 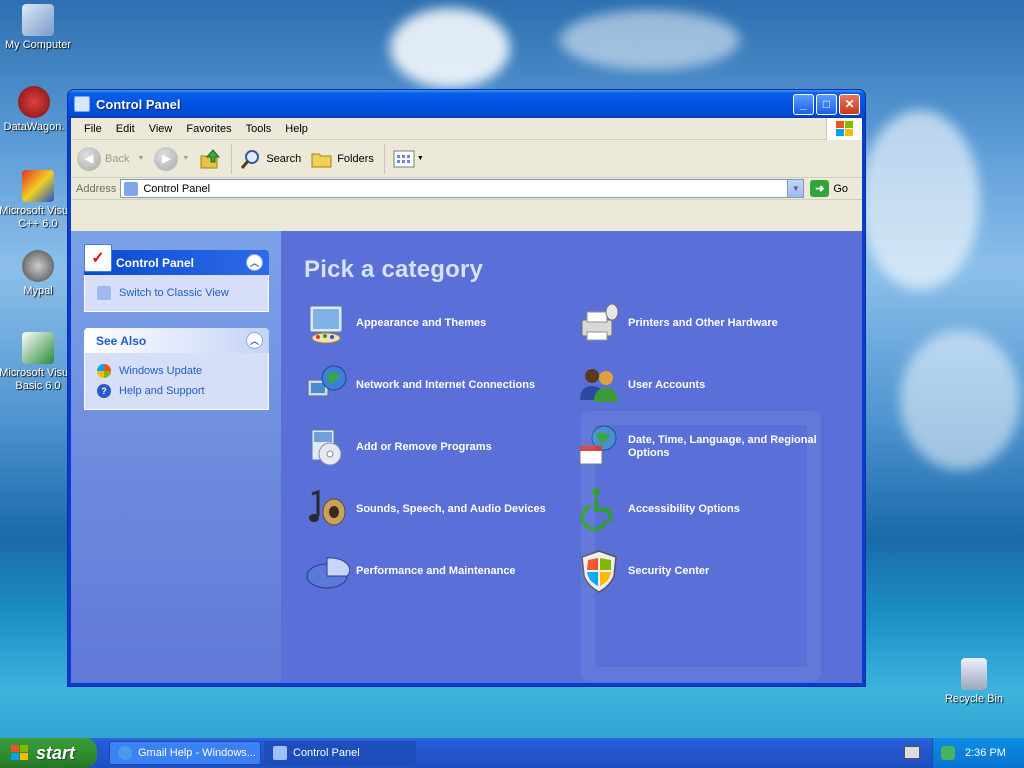 What do you see at coordinates (38, 20) in the screenshot?
I see `my-computer-icon` at bounding box center [38, 20].